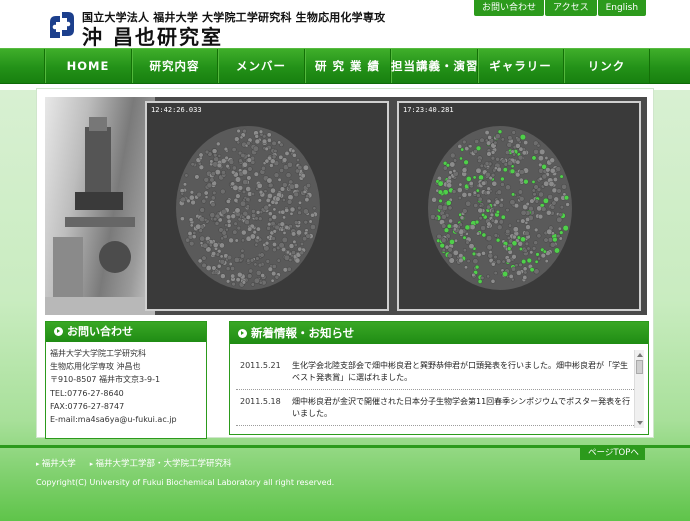  What do you see at coordinates (98, 353) in the screenshot?
I see `contact-line: 福井大学大学院工学研究科` at bounding box center [98, 353].